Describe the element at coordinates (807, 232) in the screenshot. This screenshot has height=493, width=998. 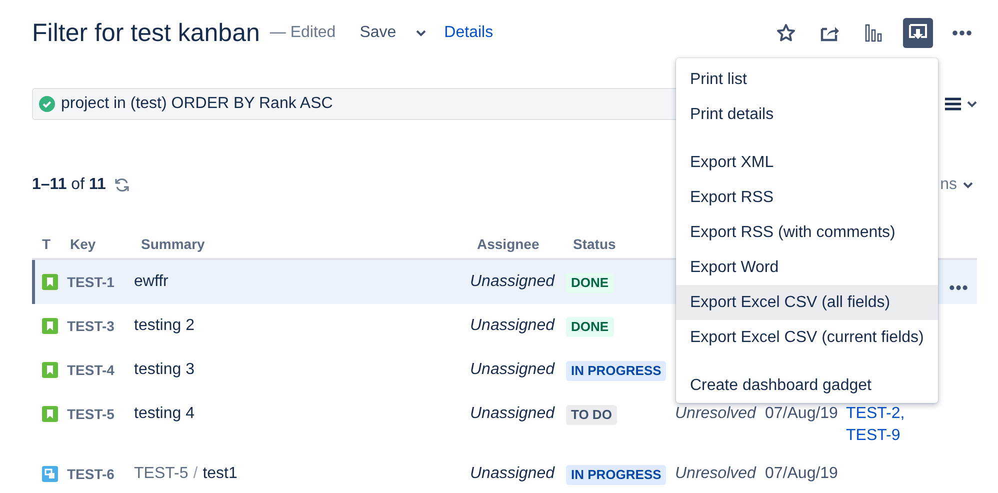
I see `menu-item: Export RSS (with comments)` at that location.